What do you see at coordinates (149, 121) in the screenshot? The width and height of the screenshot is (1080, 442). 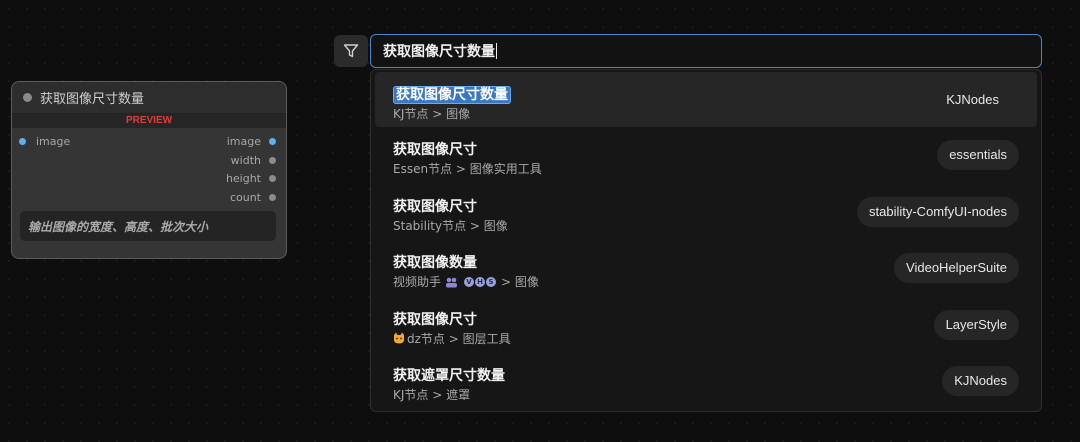 I see `node-preview-label: PREVIEW` at bounding box center [149, 121].